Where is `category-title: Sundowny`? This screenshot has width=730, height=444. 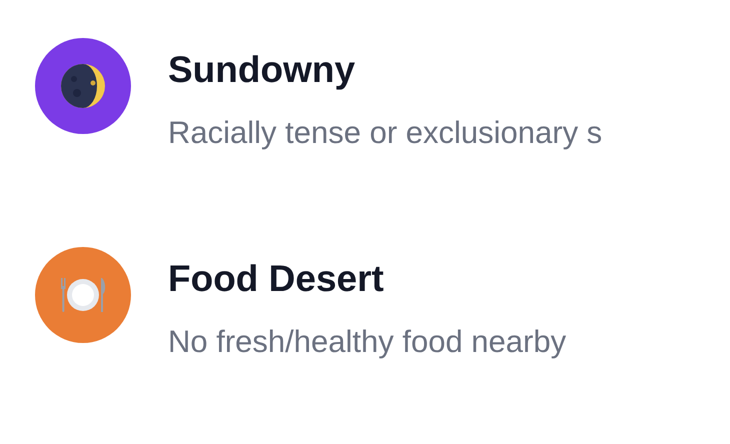 category-title: Sundowny is located at coordinates (262, 70).